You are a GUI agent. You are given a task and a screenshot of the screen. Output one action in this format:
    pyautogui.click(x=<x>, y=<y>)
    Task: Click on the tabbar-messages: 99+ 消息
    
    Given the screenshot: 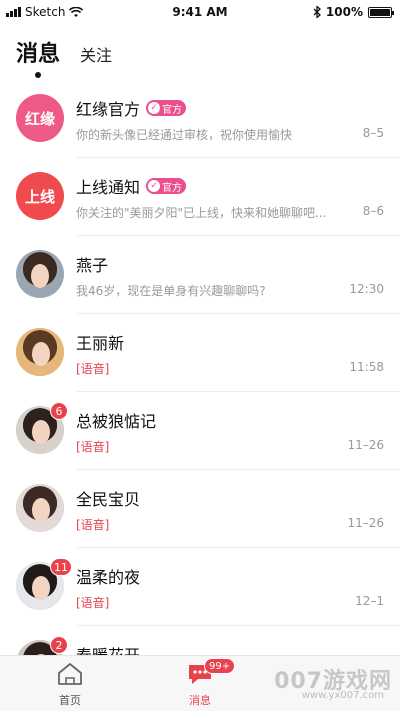 What is the action you would take?
    pyautogui.click(x=203, y=683)
    